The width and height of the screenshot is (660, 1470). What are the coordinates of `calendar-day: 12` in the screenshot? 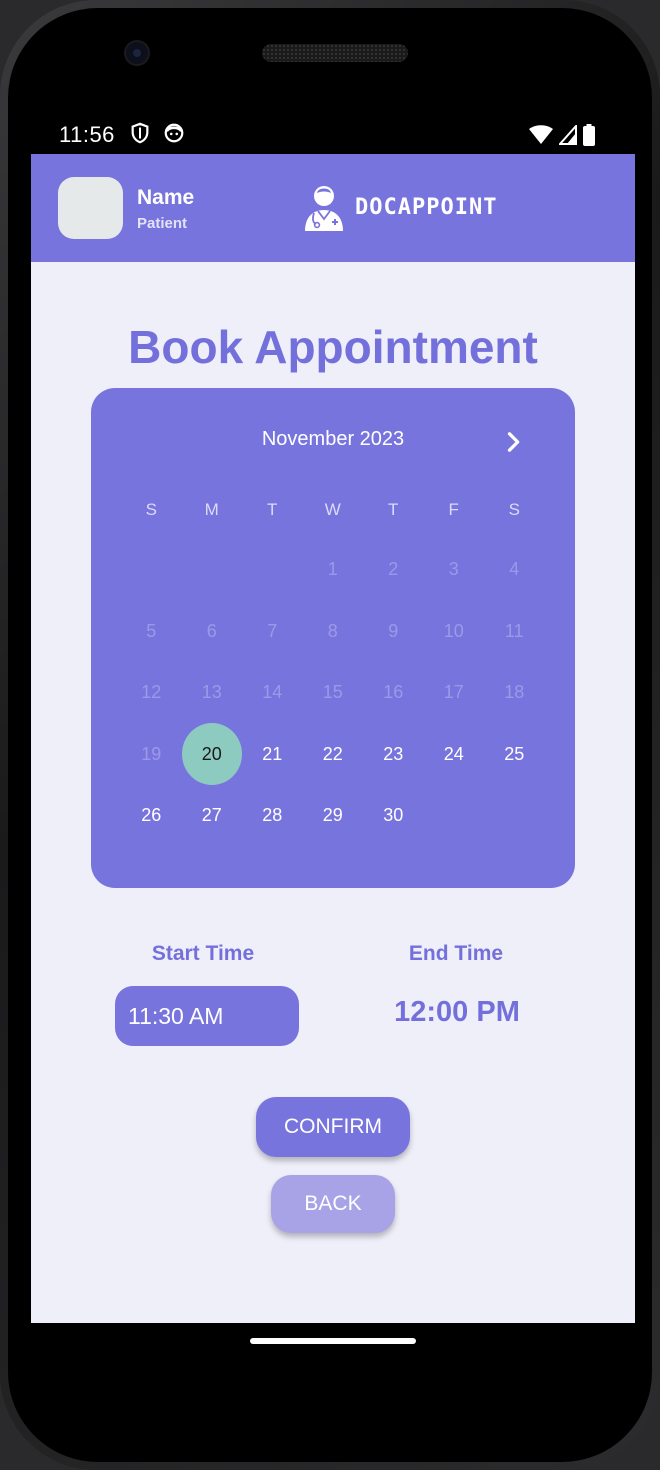 It's located at (151, 693).